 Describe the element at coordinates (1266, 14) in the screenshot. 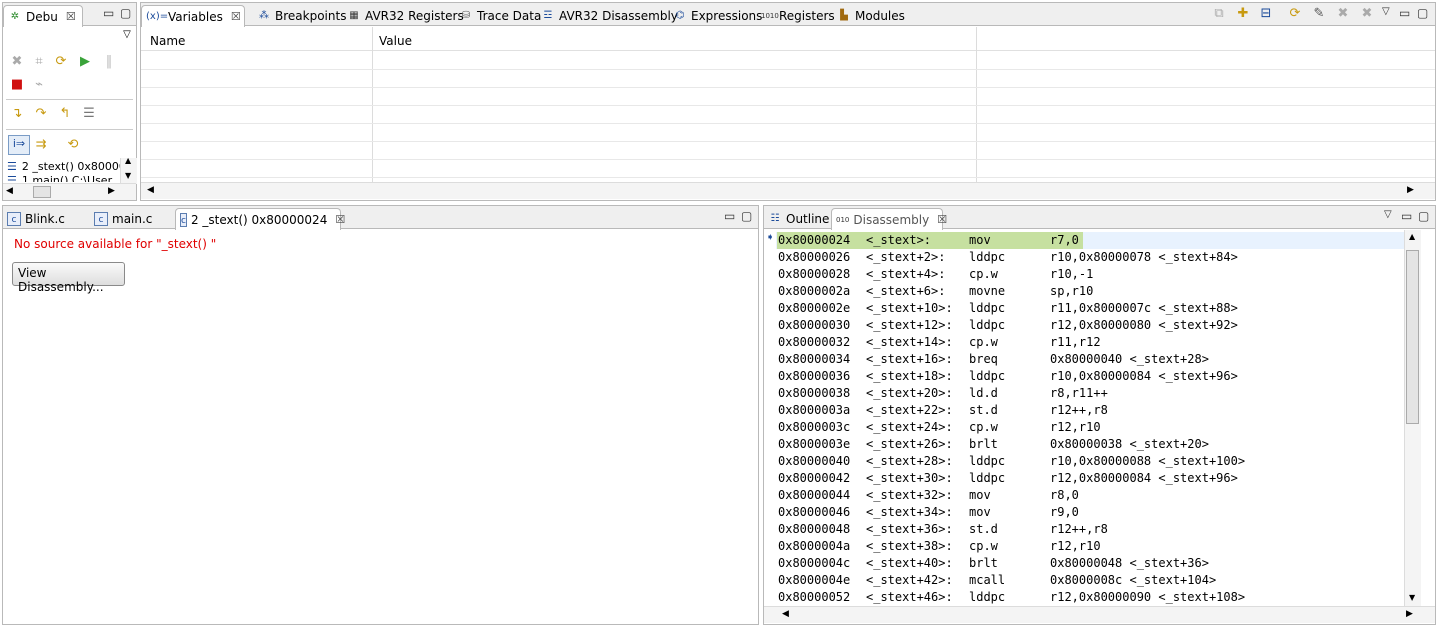

I see `collapse-icon: ⊟` at that location.